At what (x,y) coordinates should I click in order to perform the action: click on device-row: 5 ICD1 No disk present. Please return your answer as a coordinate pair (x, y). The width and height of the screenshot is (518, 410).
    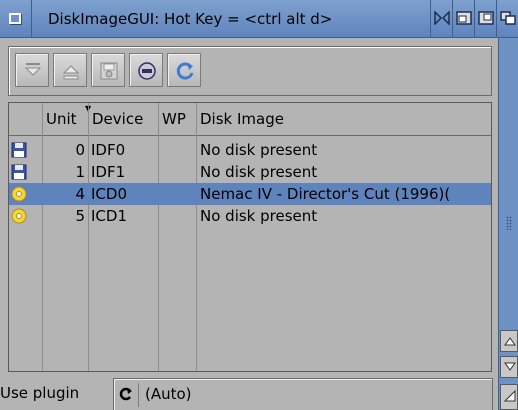
    Looking at the image, I should click on (250, 216).